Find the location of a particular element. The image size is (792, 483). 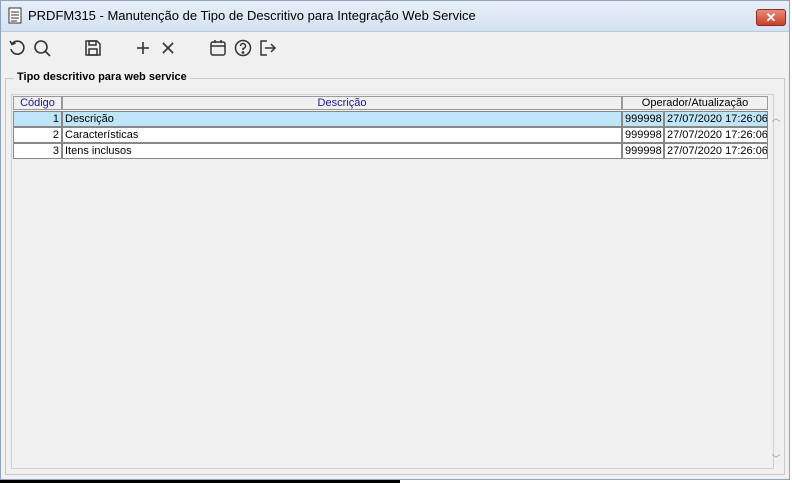

scroll-up-icon: ︿ is located at coordinates (776, 118).